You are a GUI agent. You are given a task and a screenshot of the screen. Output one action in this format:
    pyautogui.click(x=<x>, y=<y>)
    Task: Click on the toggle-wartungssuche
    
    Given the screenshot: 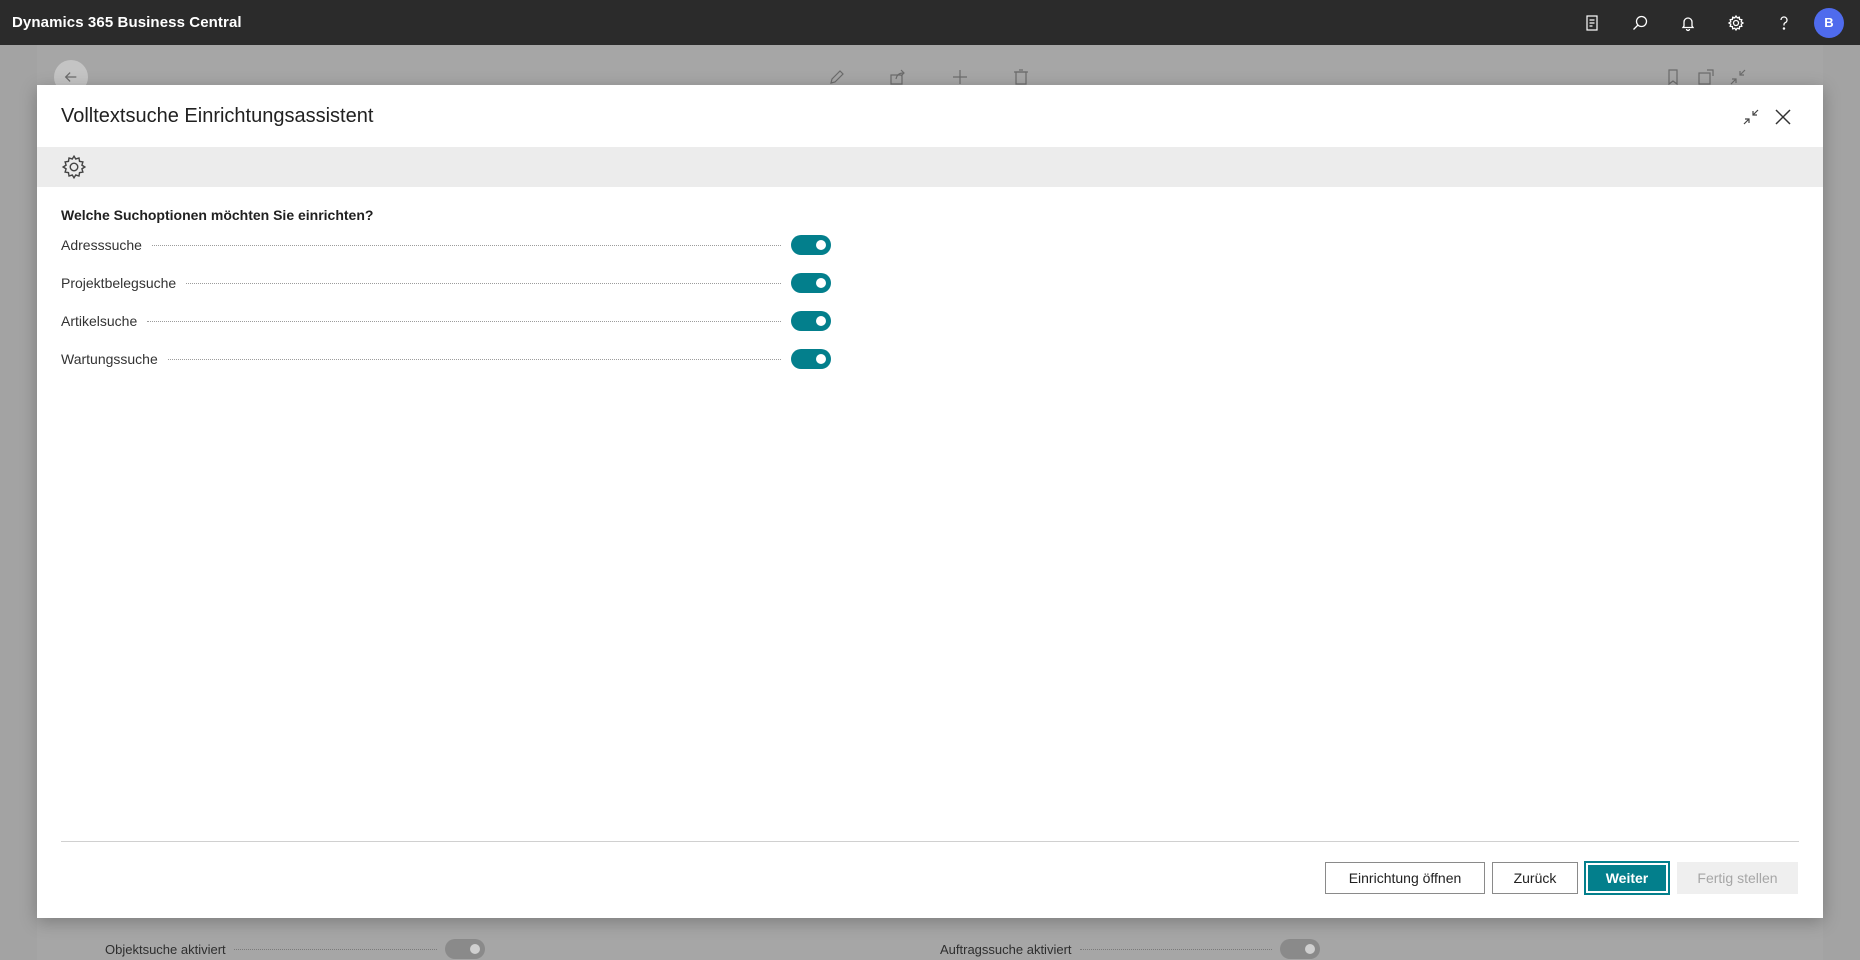 What is the action you would take?
    pyautogui.click(x=811, y=359)
    